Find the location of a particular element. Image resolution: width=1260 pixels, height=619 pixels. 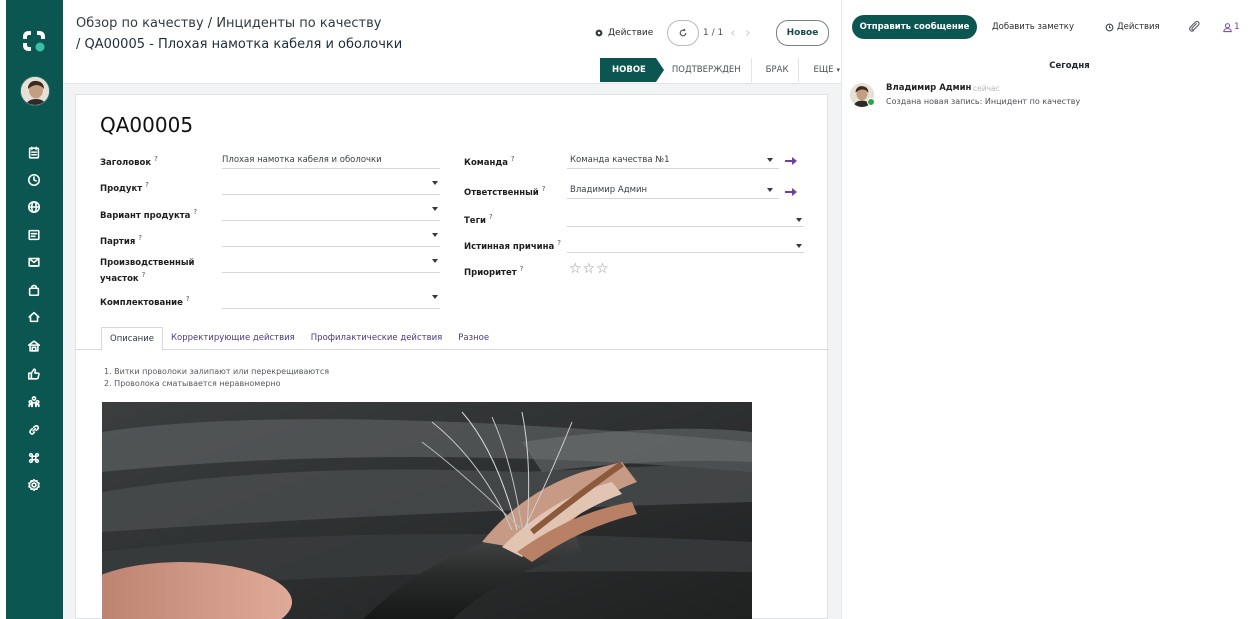

label-lot: Партия ? is located at coordinates (121, 240).